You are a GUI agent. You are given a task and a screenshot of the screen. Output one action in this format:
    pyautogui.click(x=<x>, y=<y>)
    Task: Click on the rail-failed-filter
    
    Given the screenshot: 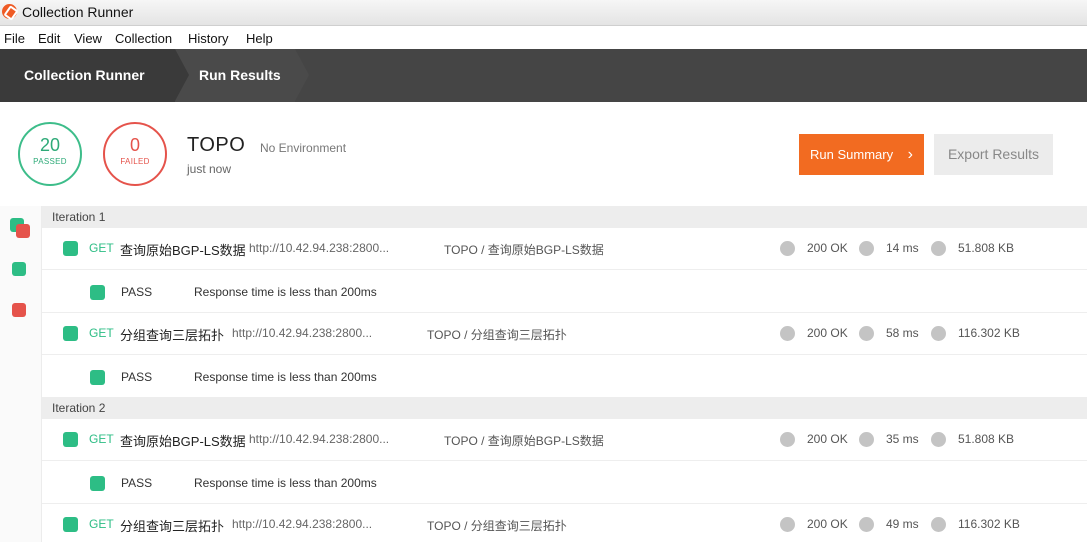 What is the action you would take?
    pyautogui.click(x=19, y=310)
    